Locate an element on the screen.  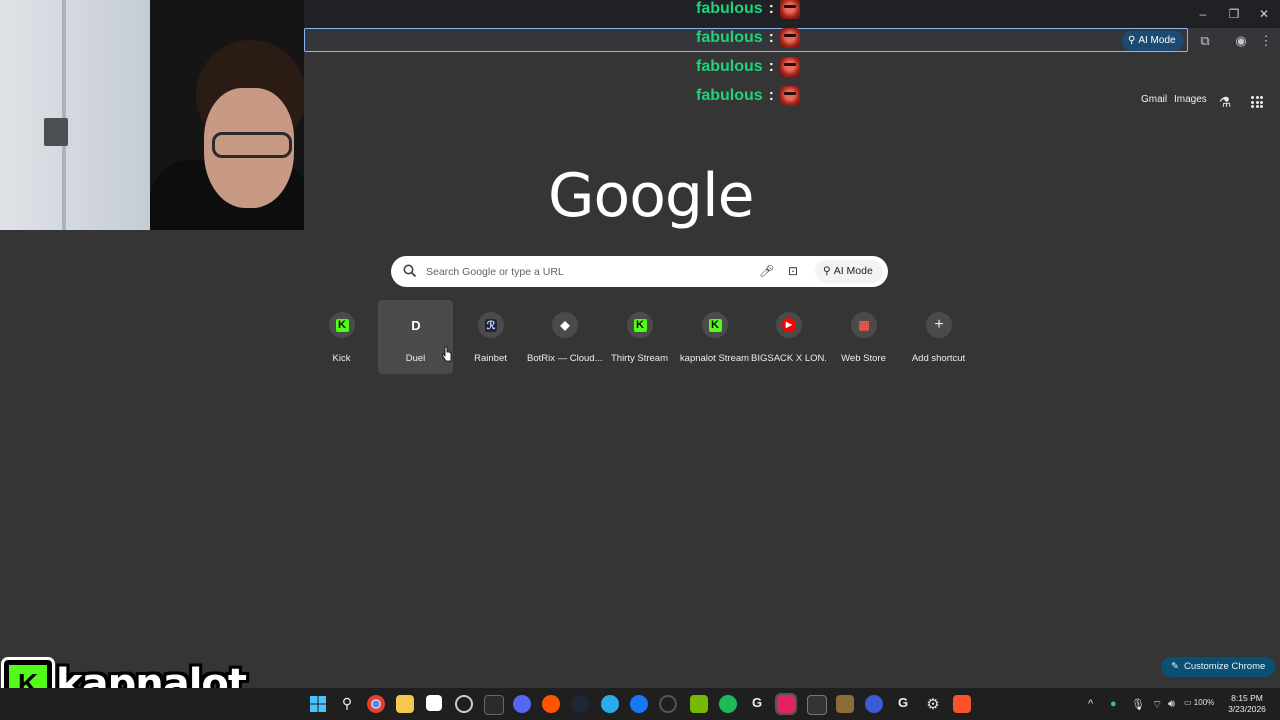
youtube-icon: ▶ is located at coordinates (789, 325).